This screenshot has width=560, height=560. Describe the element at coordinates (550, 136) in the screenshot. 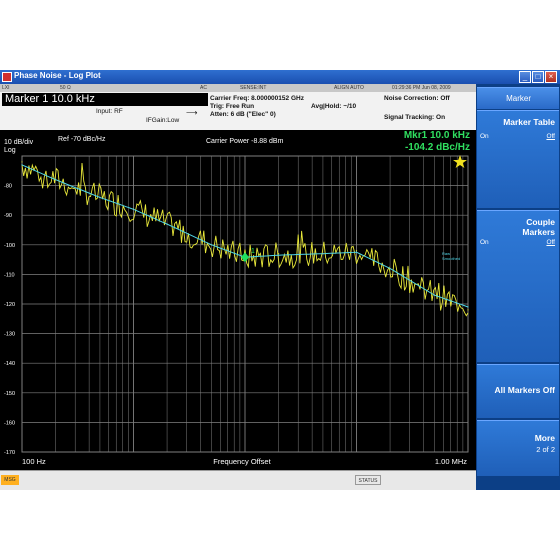

I see `marker-table-off: Off` at that location.